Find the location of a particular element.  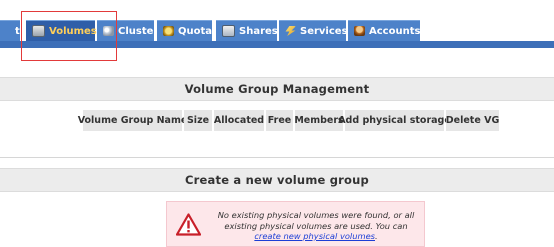

col-add-physical-storage: Add physical storage is located at coordinates (394, 120).